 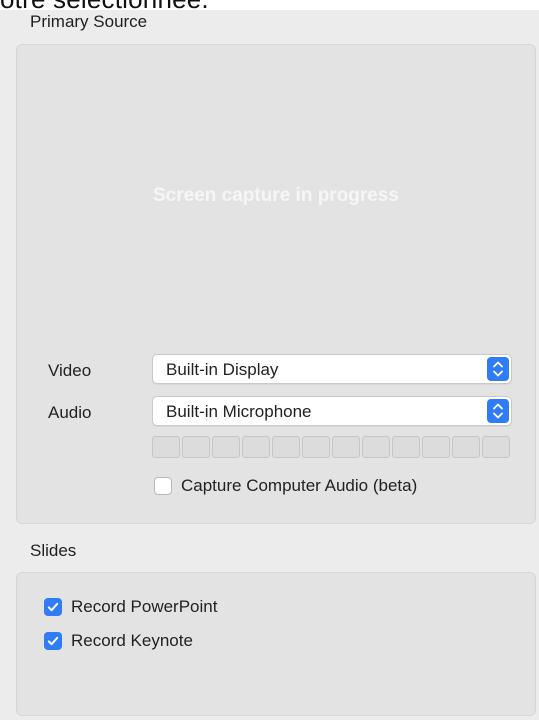 What do you see at coordinates (331, 447) in the screenshot?
I see `audio-level-meter` at bounding box center [331, 447].